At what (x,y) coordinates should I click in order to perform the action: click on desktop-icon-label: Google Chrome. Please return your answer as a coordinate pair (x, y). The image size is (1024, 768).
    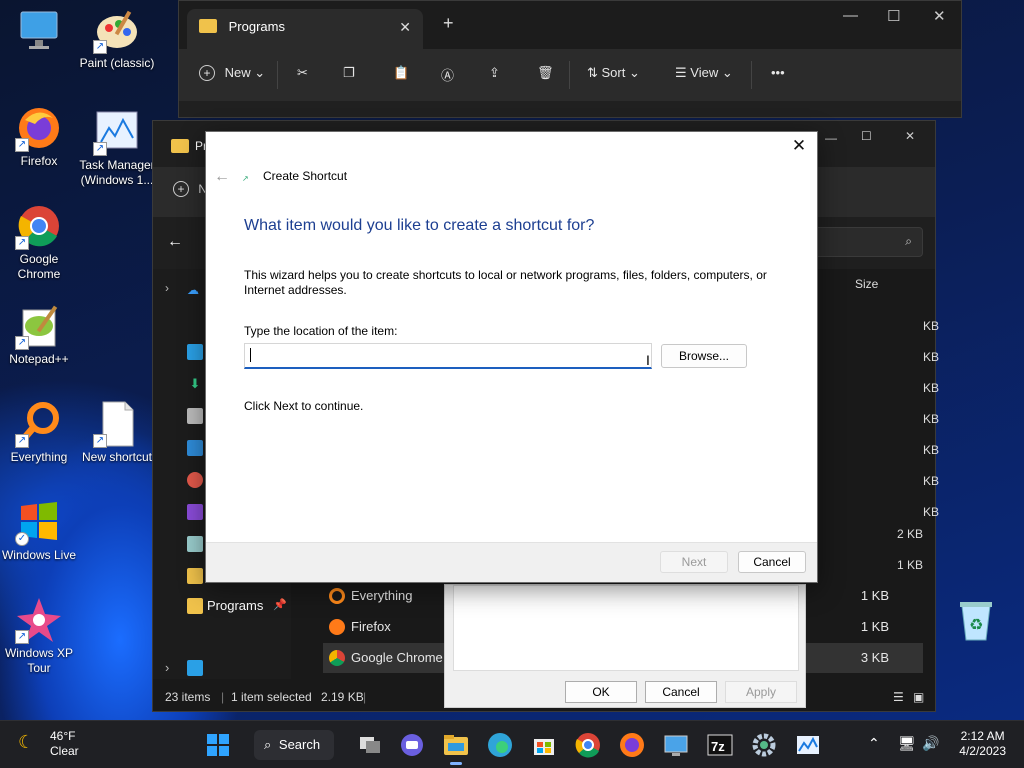
    Looking at the image, I should click on (39, 266).